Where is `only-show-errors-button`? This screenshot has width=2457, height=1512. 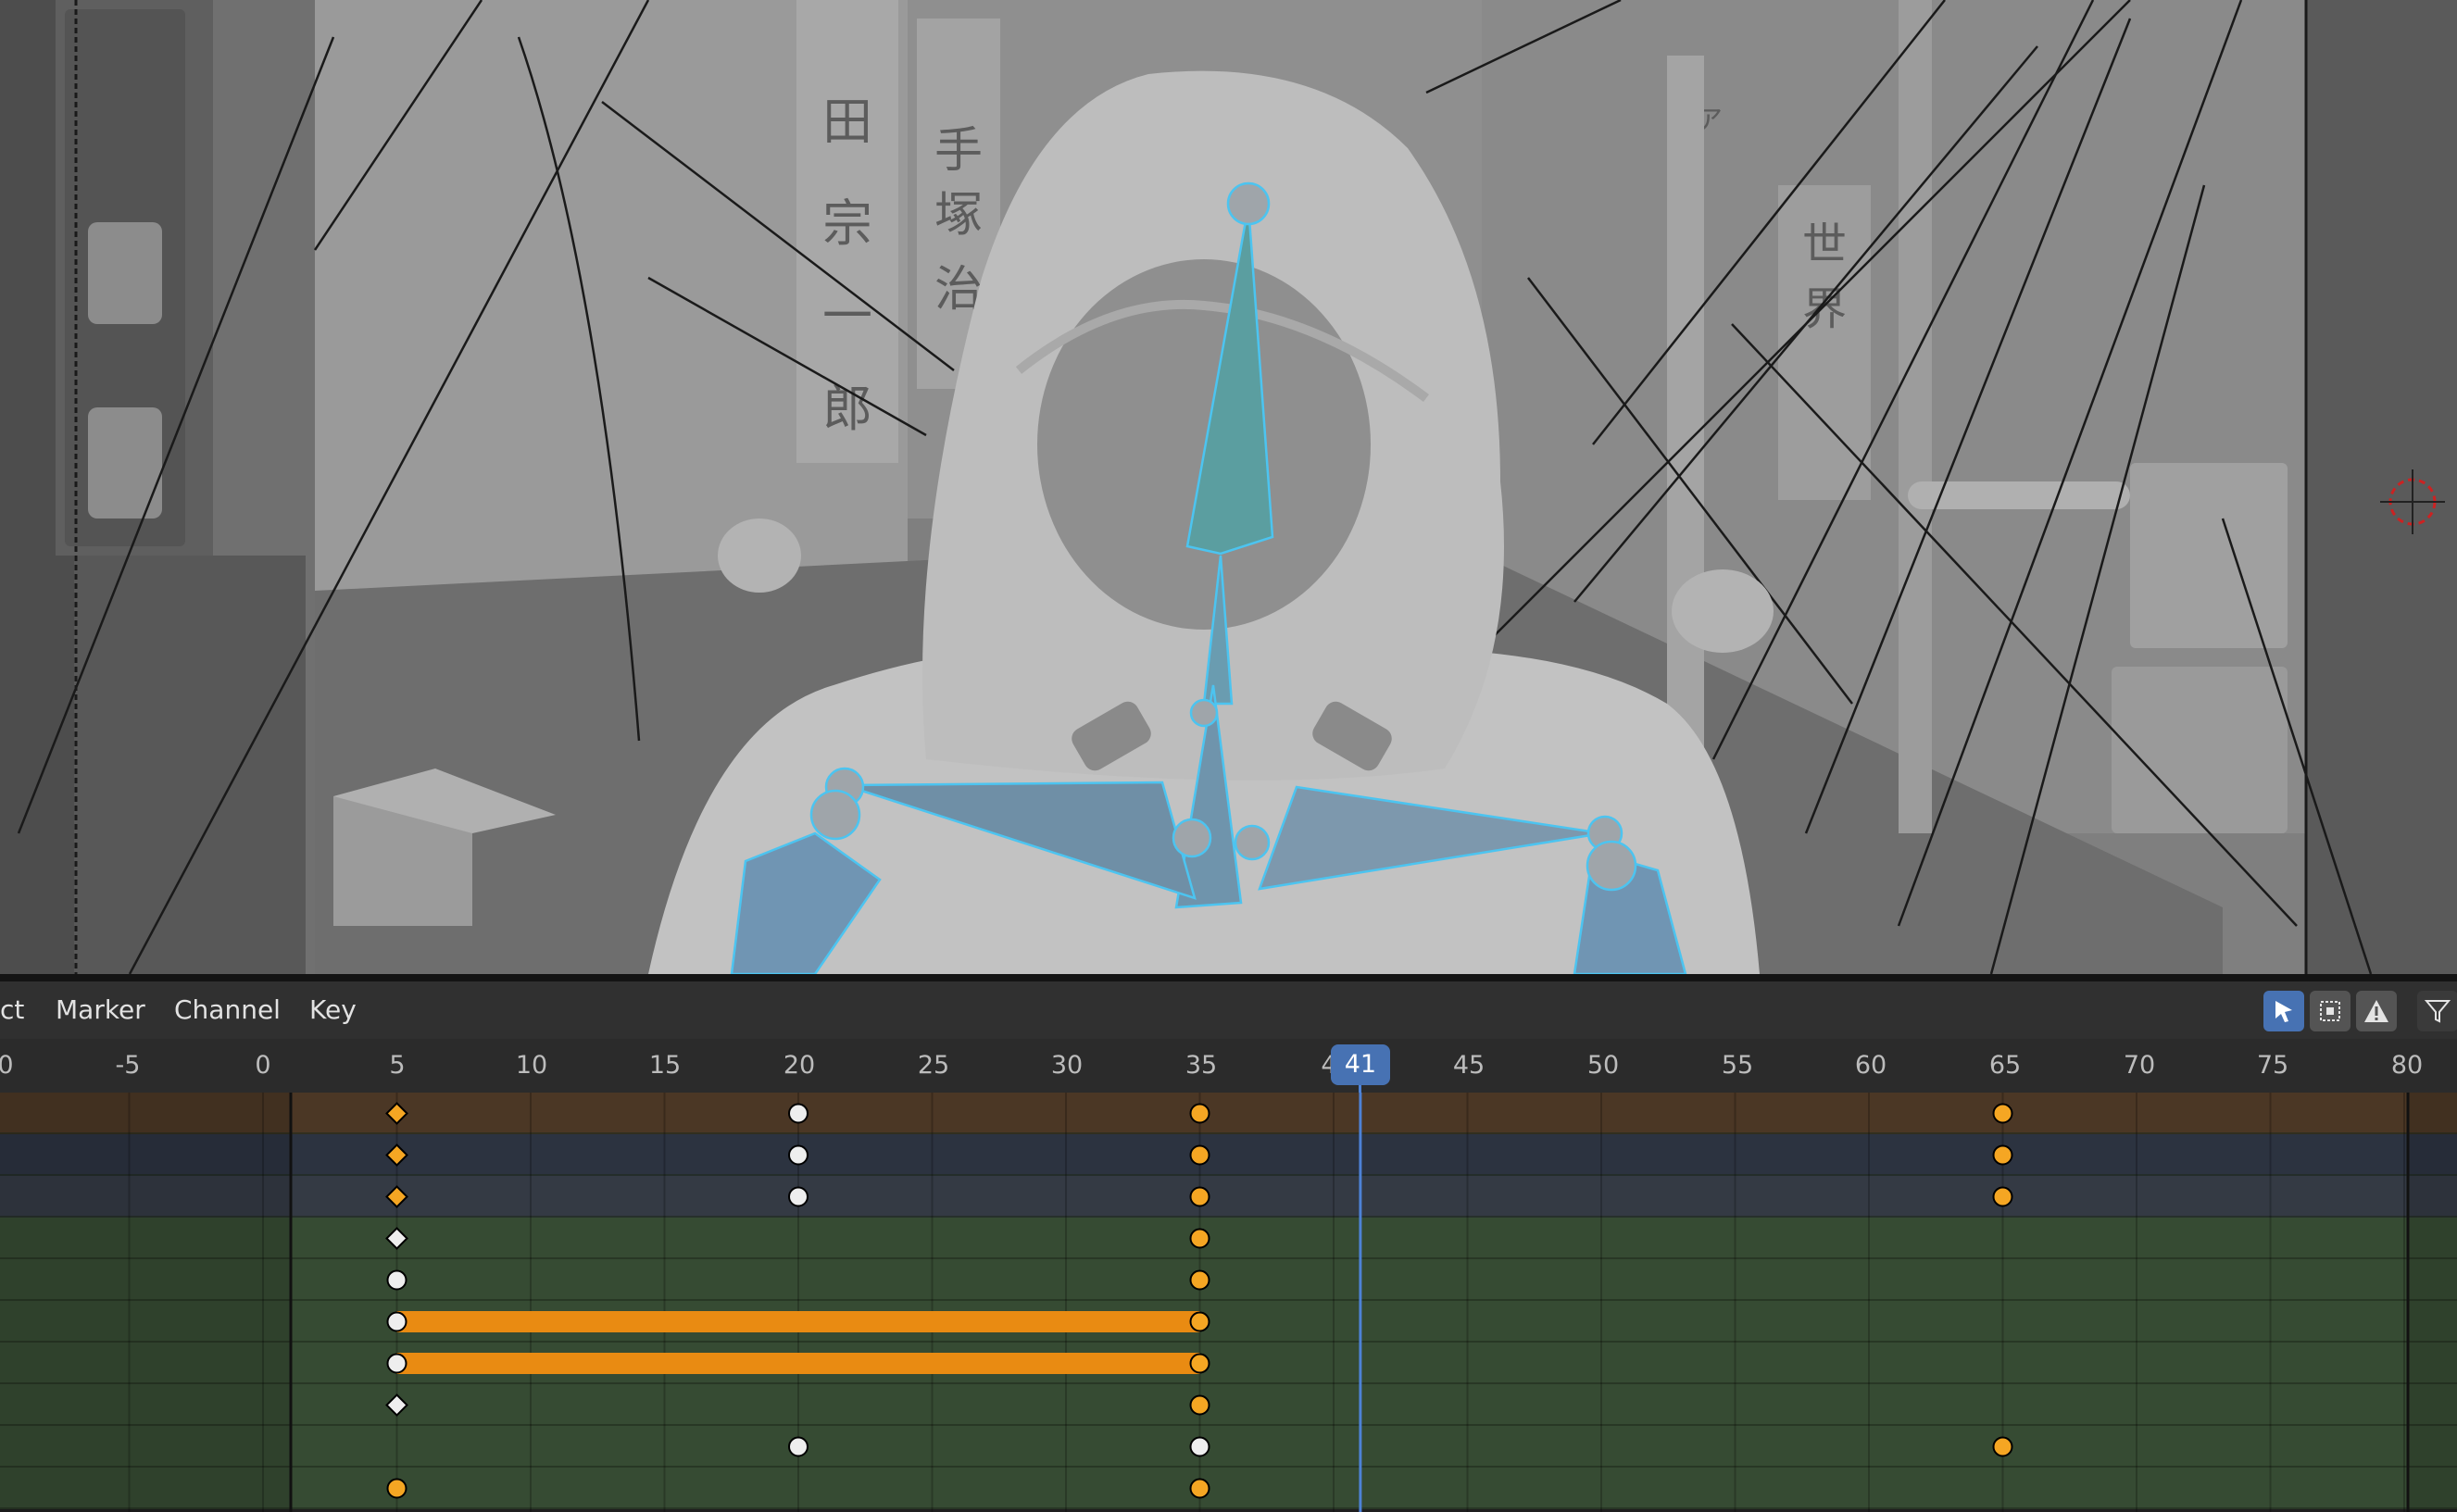
only-show-errors-button is located at coordinates (2376, 1011).